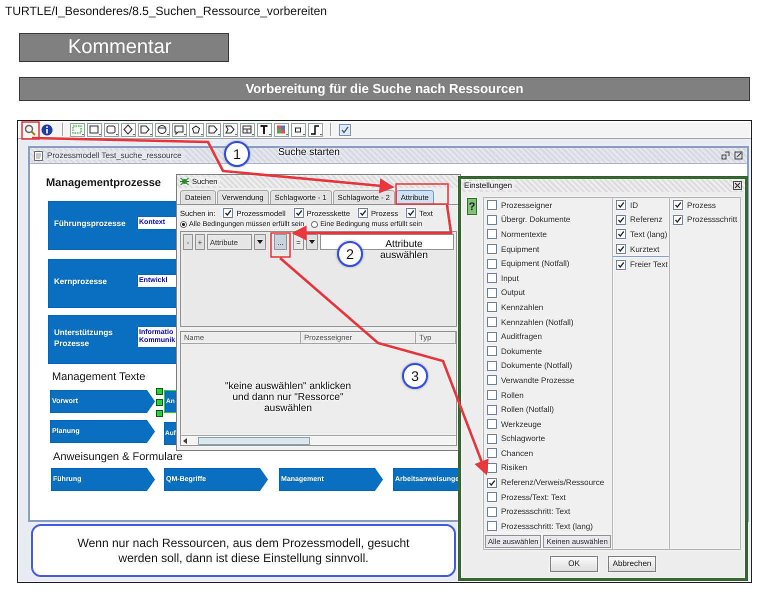 The height and width of the screenshot is (591, 760). Describe the element at coordinates (521, 337) in the screenshot. I see `checkbox-label: Auditfragen` at that location.